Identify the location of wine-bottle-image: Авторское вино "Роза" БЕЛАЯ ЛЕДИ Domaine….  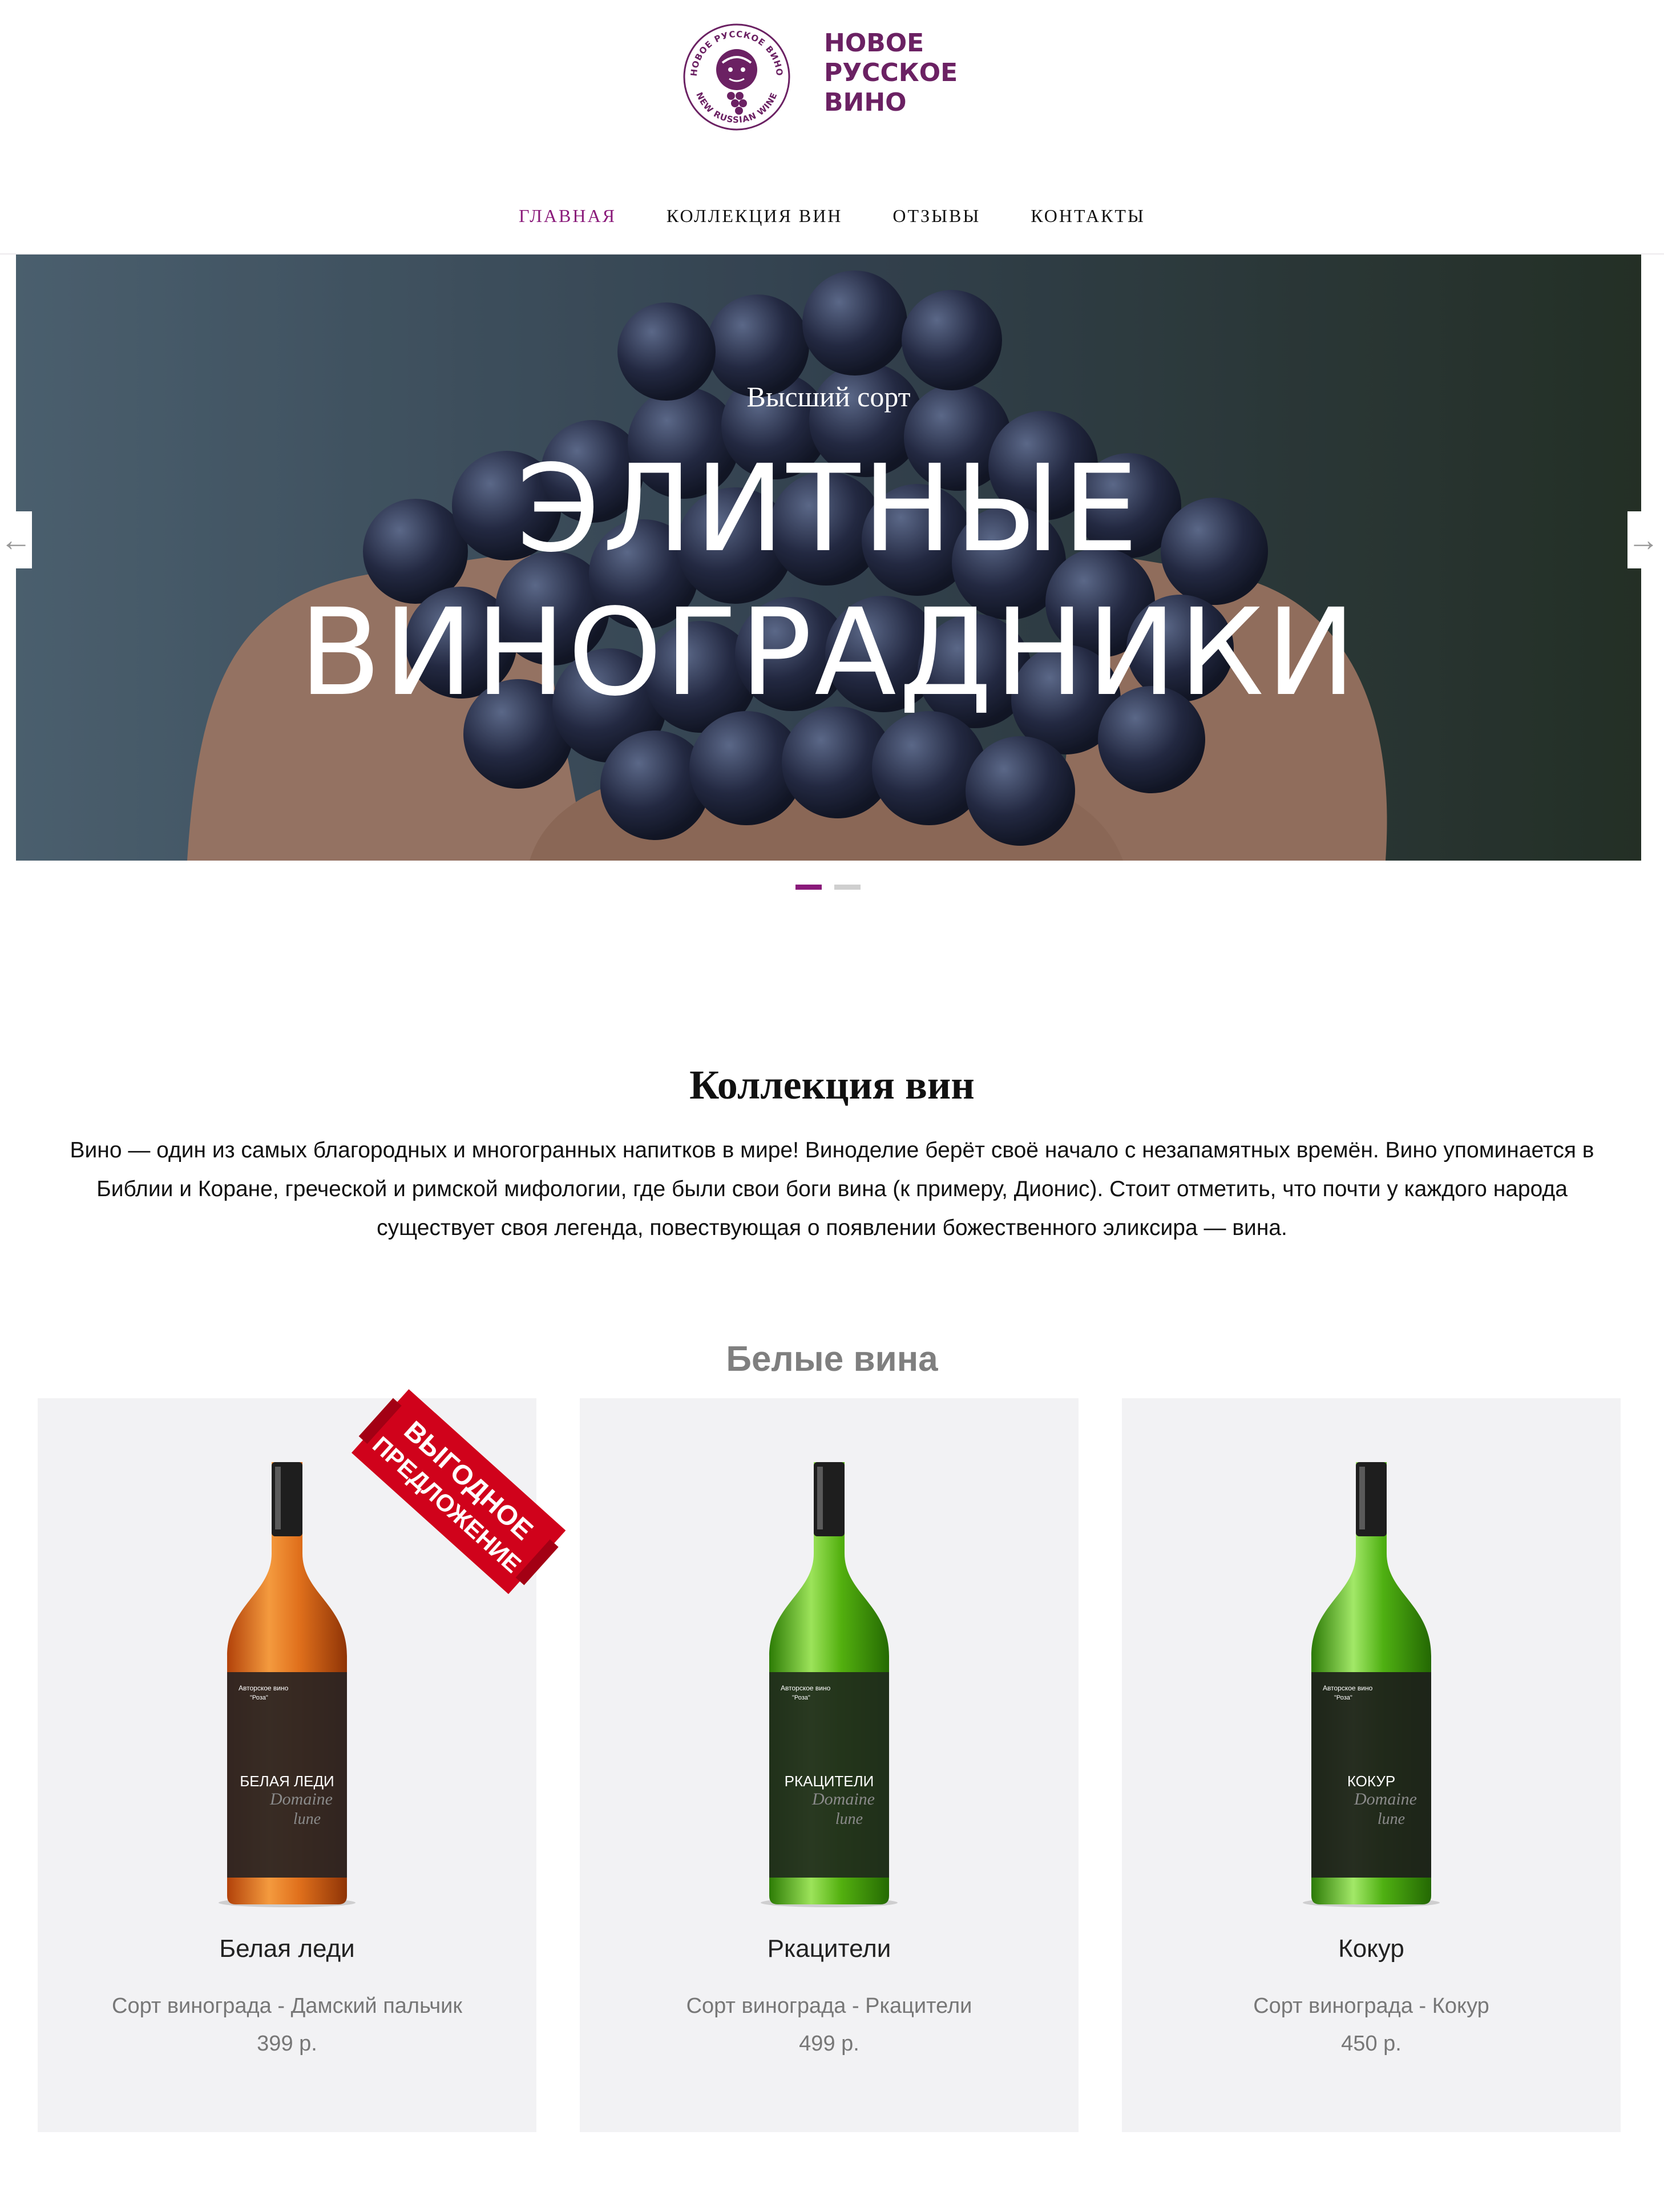
(287, 1684).